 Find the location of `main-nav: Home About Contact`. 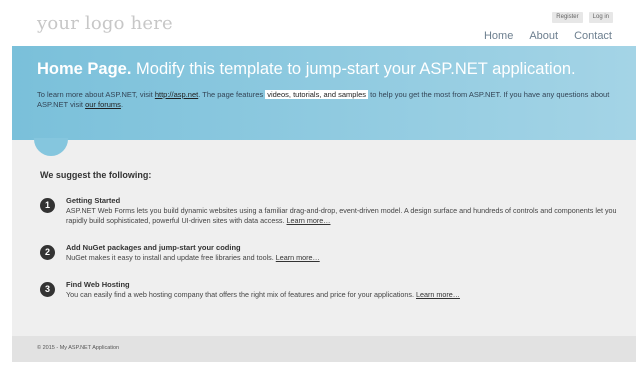

main-nav: Home About Contact is located at coordinates (548, 36).